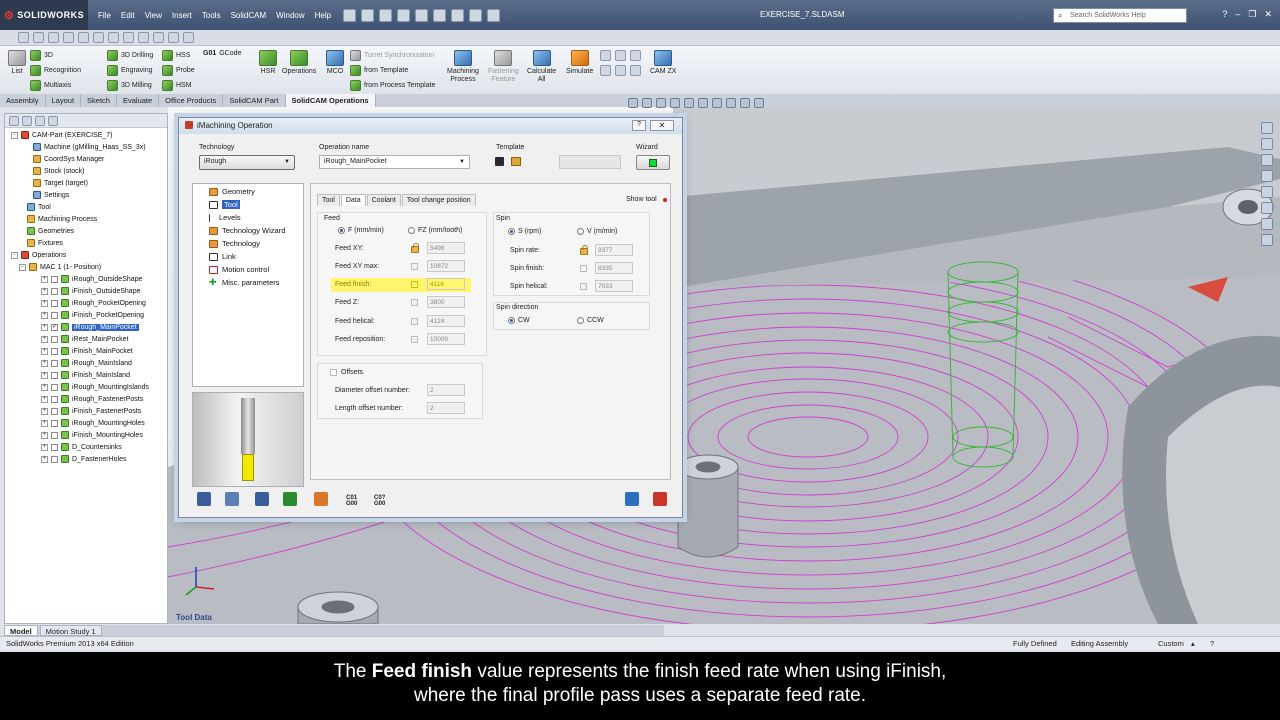  What do you see at coordinates (415, 248) in the screenshot?
I see `lock-icon` at bounding box center [415, 248].